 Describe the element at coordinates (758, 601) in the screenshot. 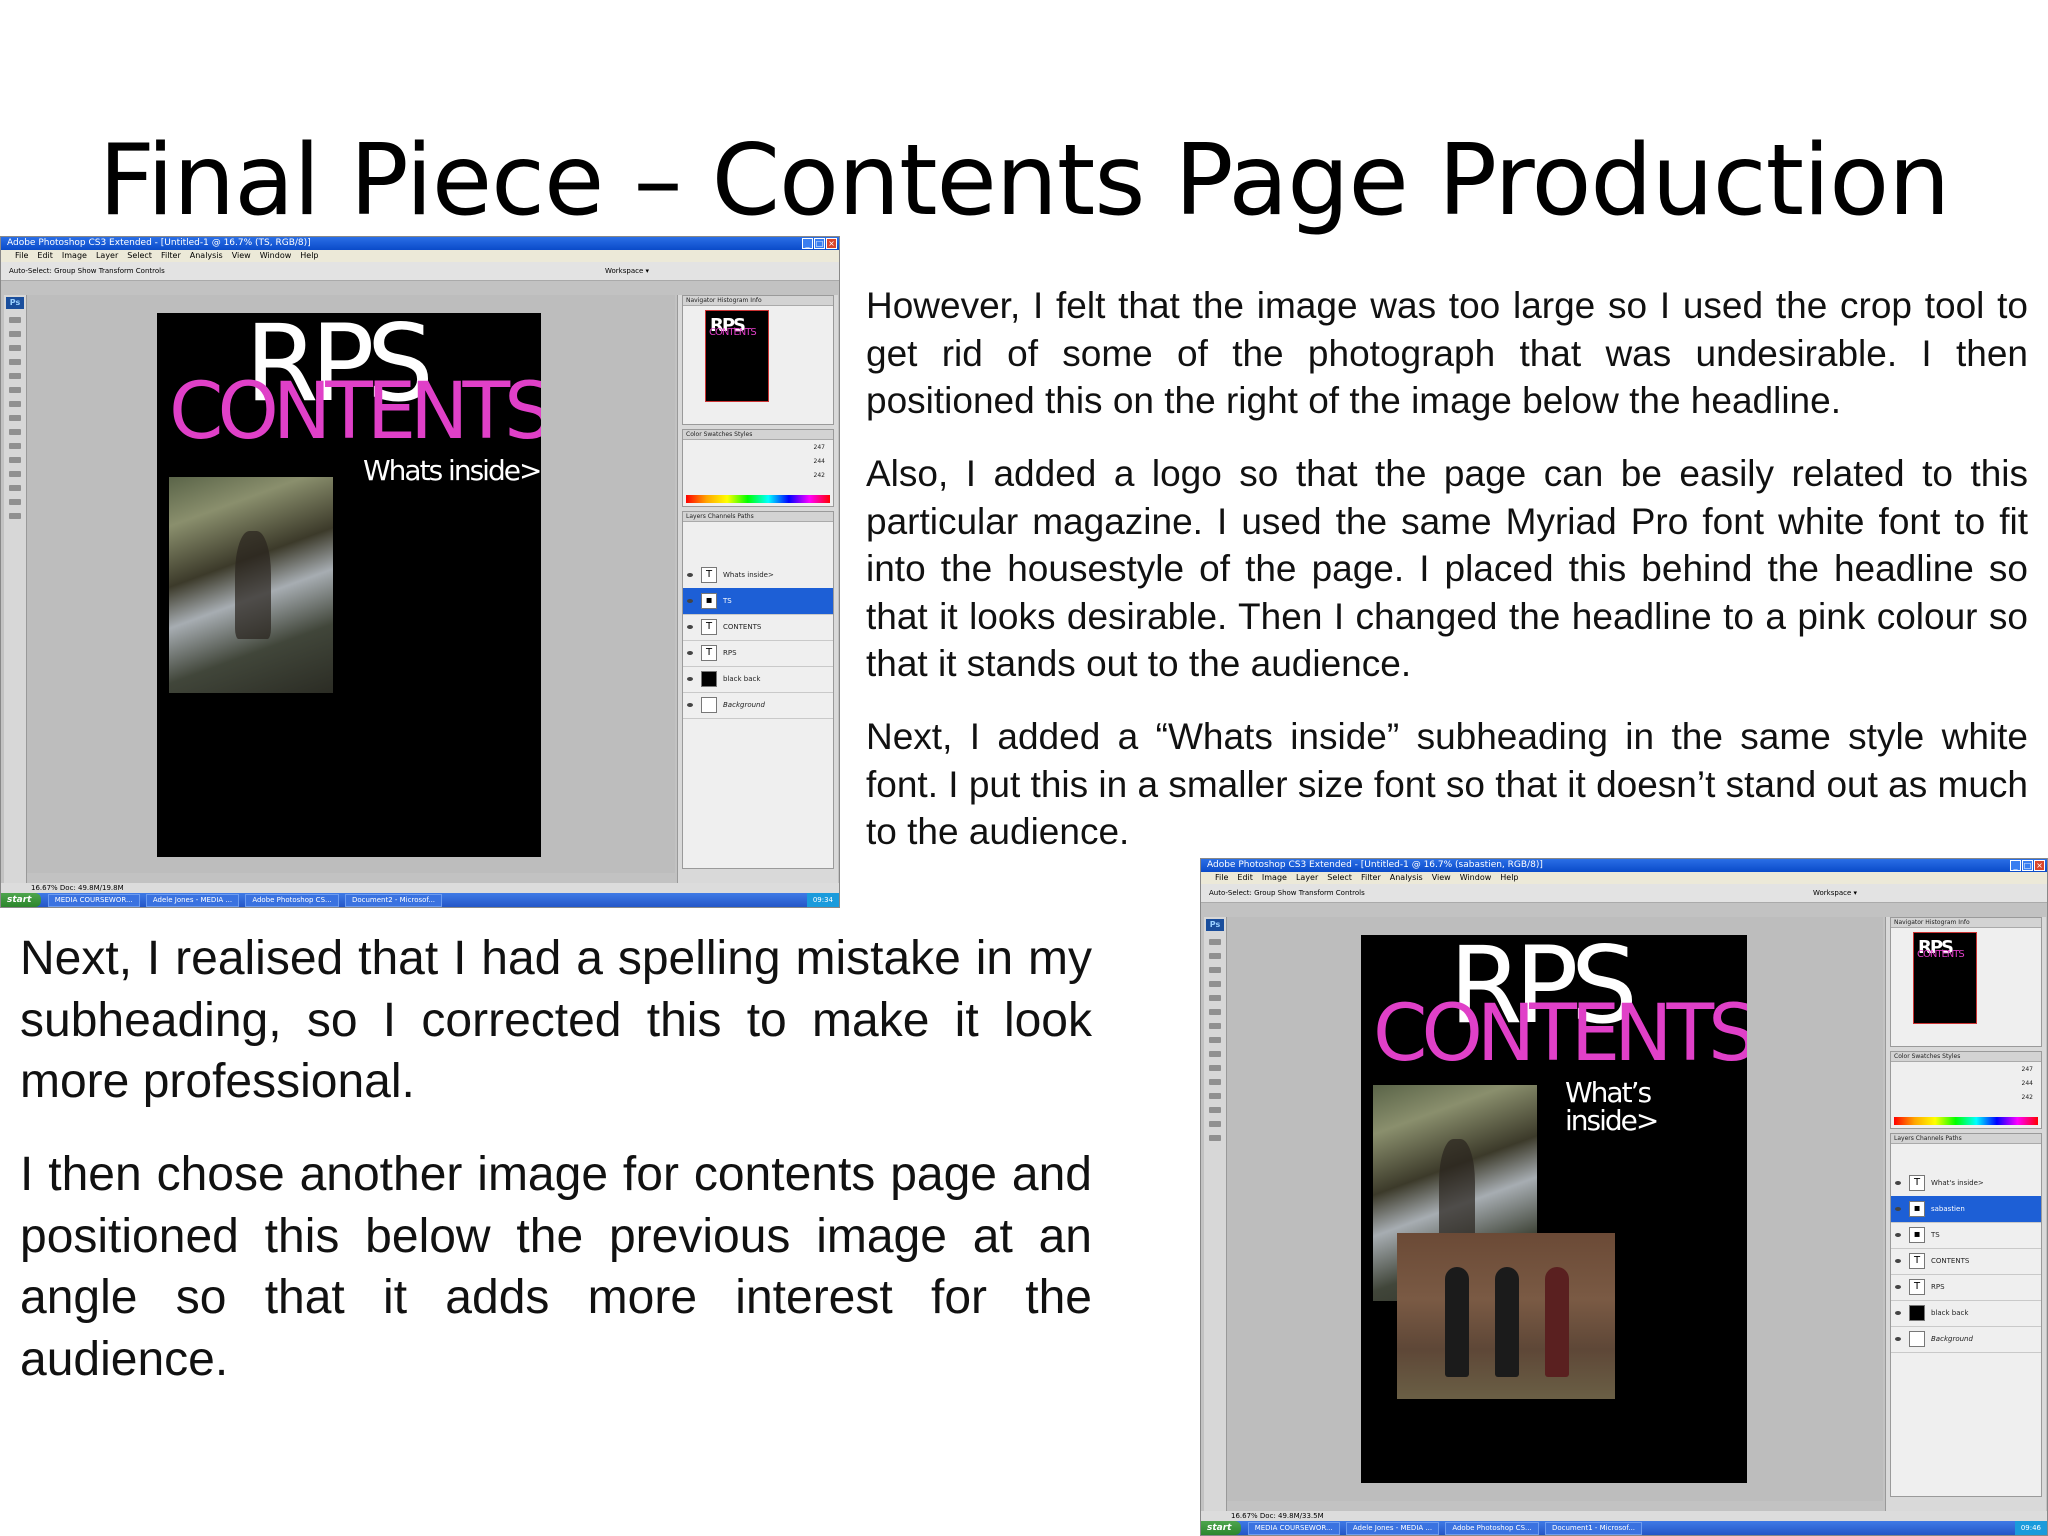

I see `layer-row-selected: ▪ TS` at that location.